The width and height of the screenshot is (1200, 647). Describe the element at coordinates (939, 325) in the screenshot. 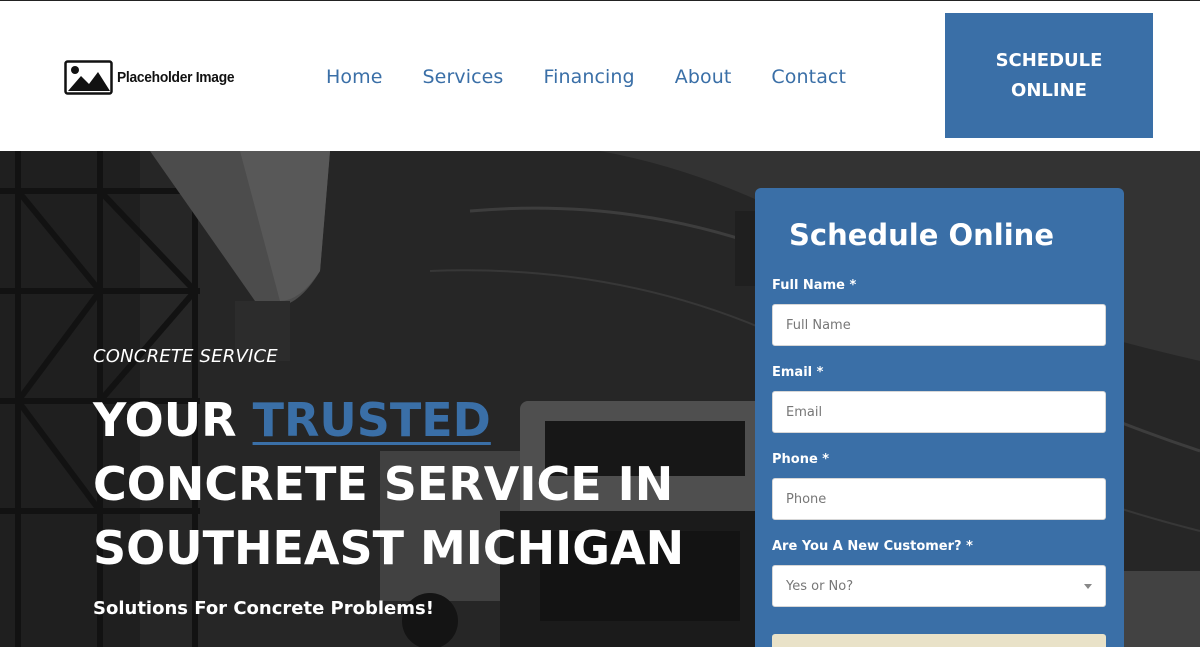

I see `full-name-input` at that location.